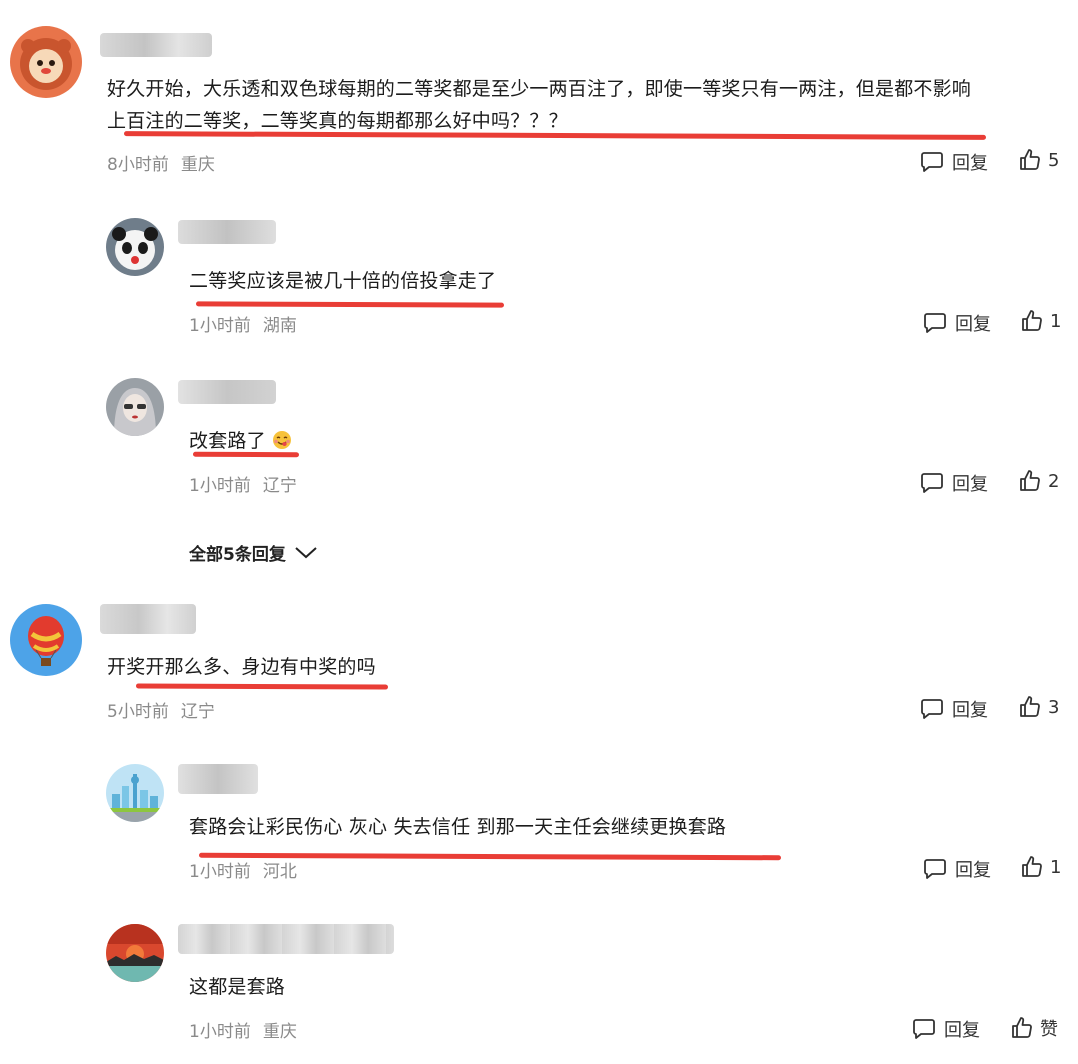 Image resolution: width=1078 pixels, height=1064 pixels. I want to click on avatar-city-skyline, so click(135, 793).